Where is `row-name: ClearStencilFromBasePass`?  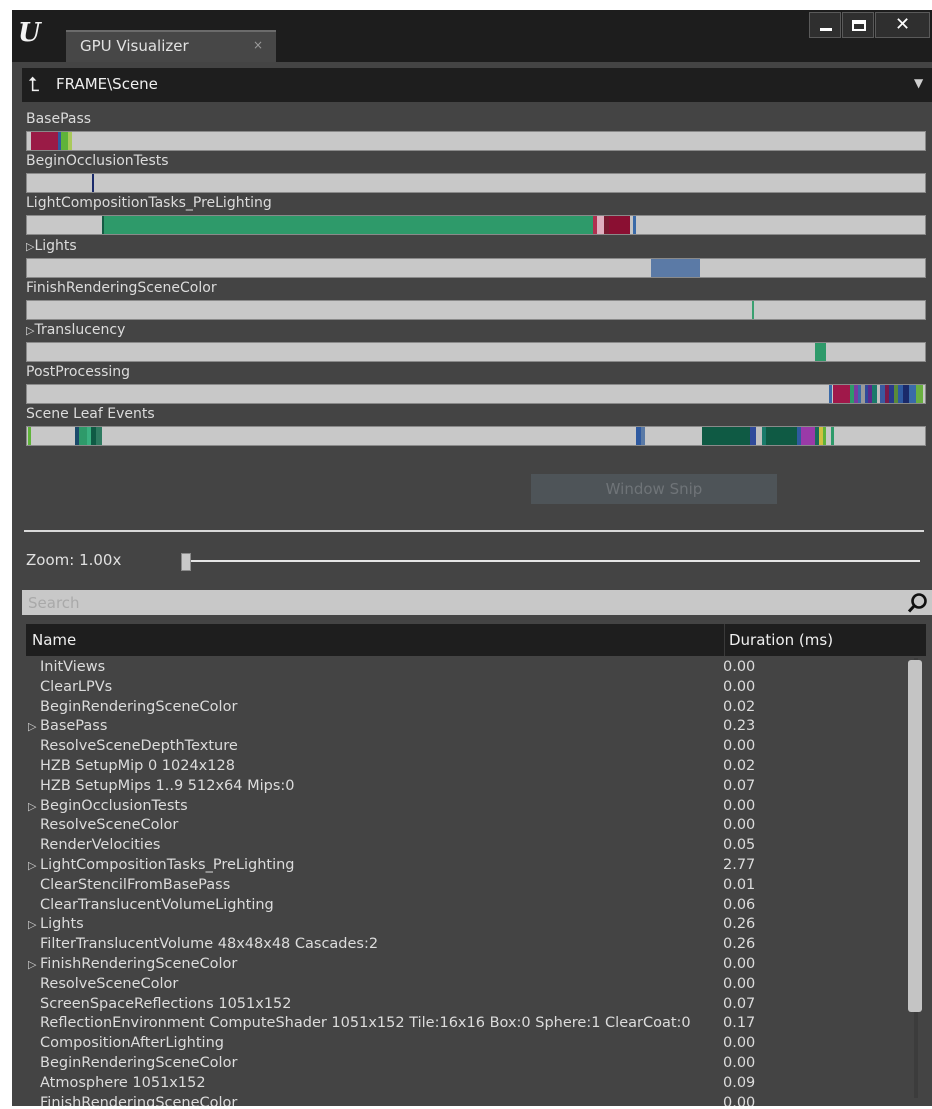
row-name: ClearStencilFromBasePass is located at coordinates (135, 884).